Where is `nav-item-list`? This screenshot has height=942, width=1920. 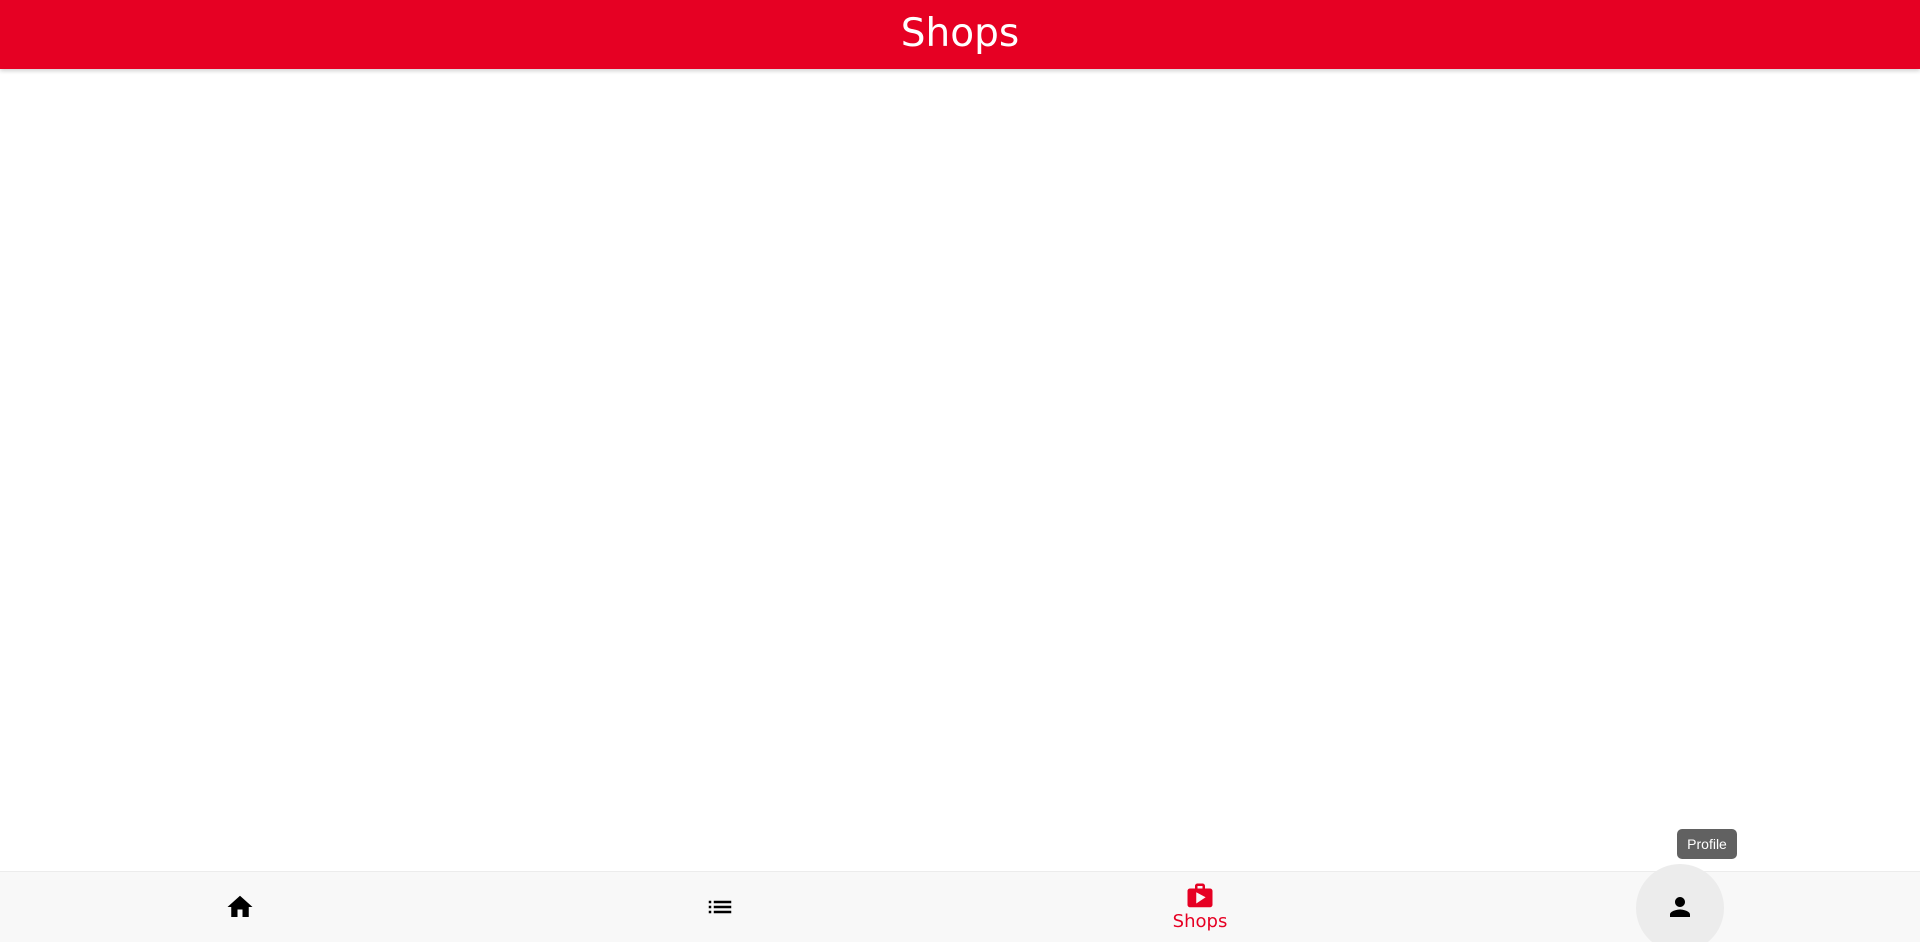 nav-item-list is located at coordinates (720, 907).